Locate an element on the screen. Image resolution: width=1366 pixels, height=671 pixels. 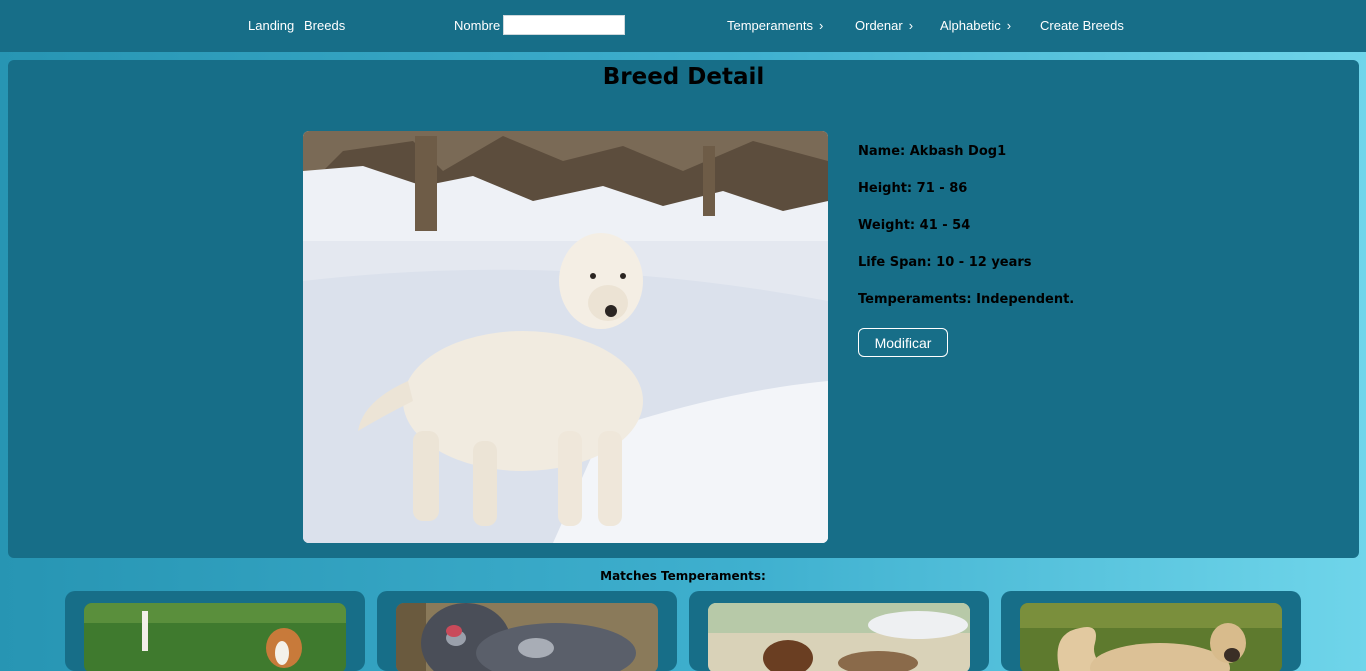
breed-temperaments: Temperaments: Independent. is located at coordinates (966, 299).